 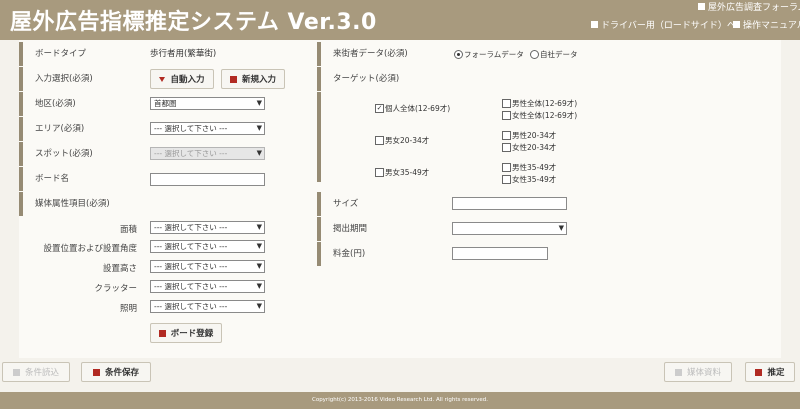 What do you see at coordinates (64, 154) in the screenshot?
I see `spot-label: スポット(必須)` at bounding box center [64, 154].